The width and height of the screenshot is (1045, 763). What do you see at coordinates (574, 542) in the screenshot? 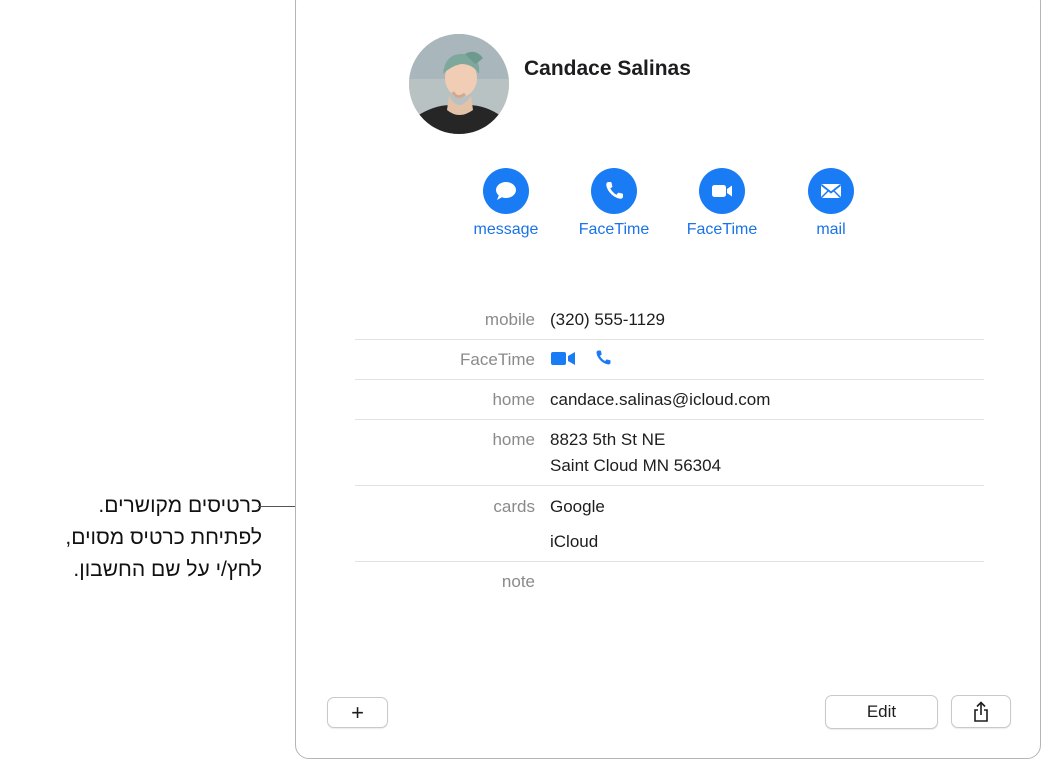
I see `card-icloud-link: iCloud` at bounding box center [574, 542].